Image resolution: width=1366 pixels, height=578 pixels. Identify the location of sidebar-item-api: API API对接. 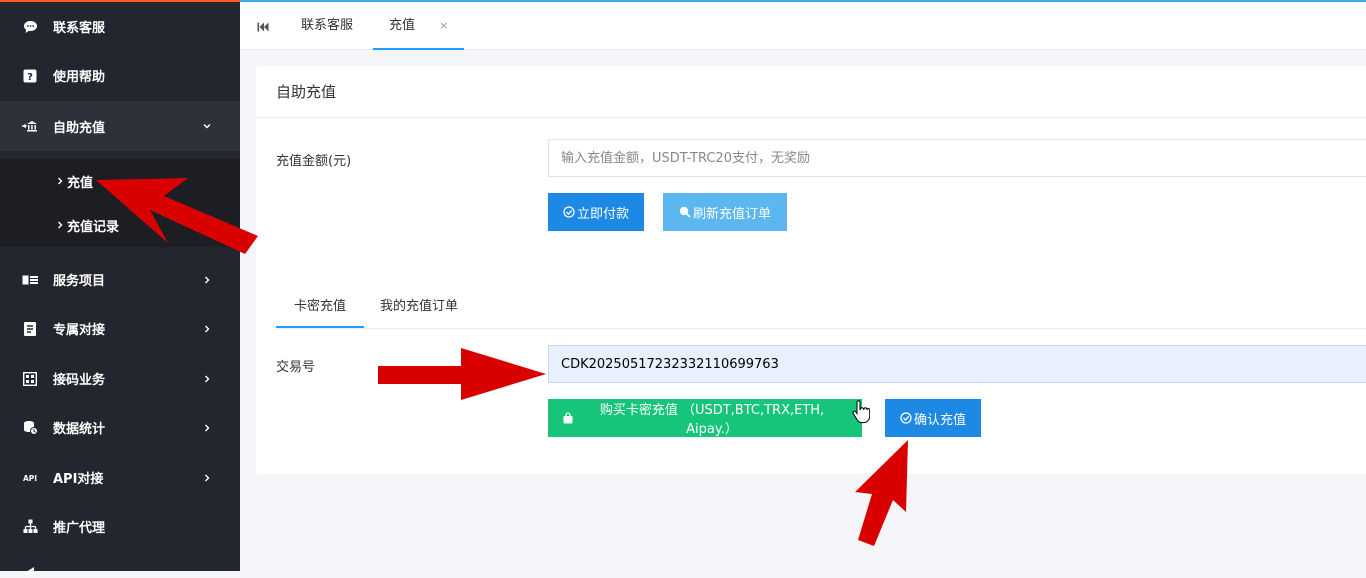
(120, 477).